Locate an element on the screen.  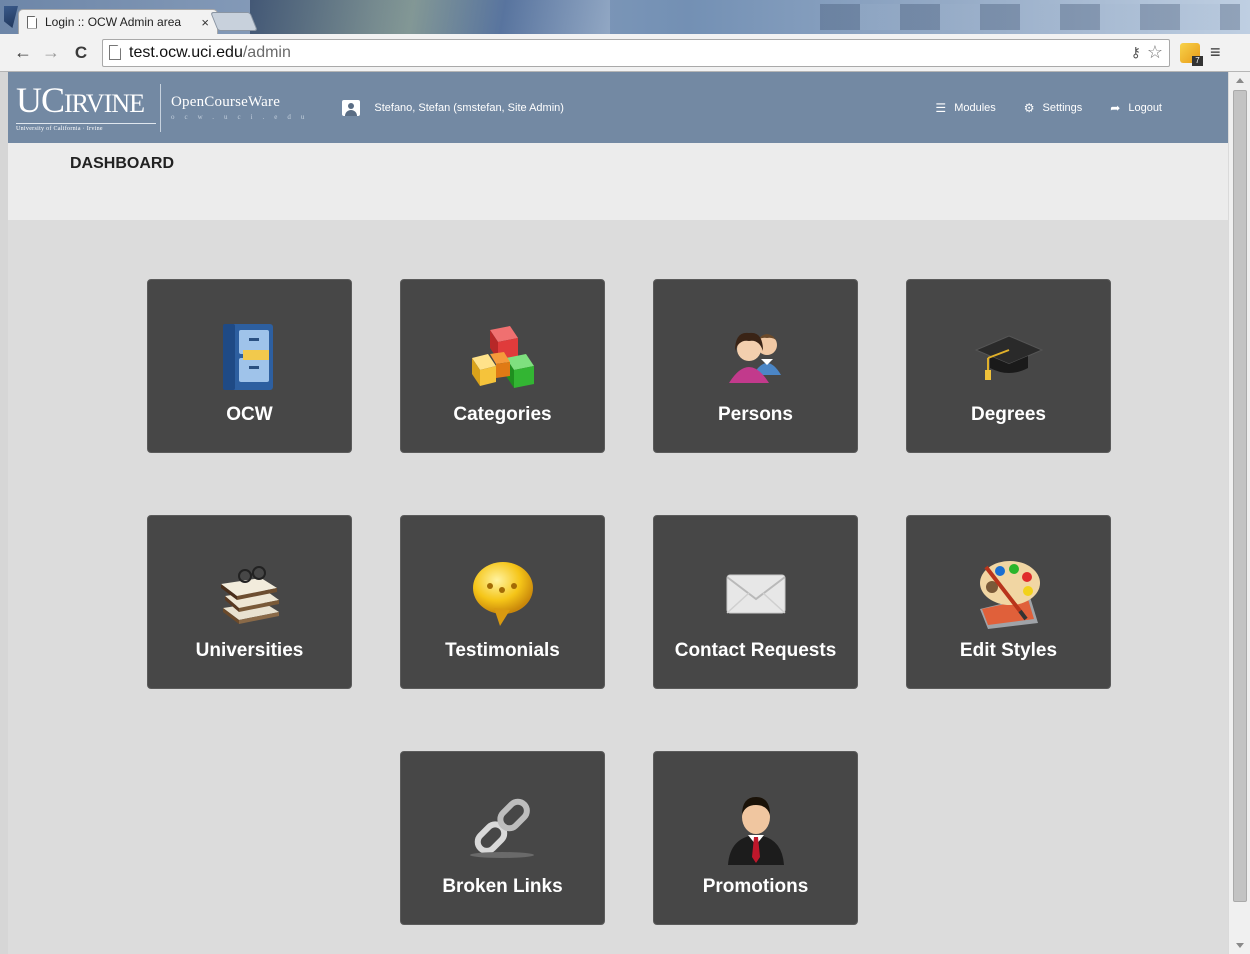
forward-arrow-icon: → is located at coordinates (51, 52).